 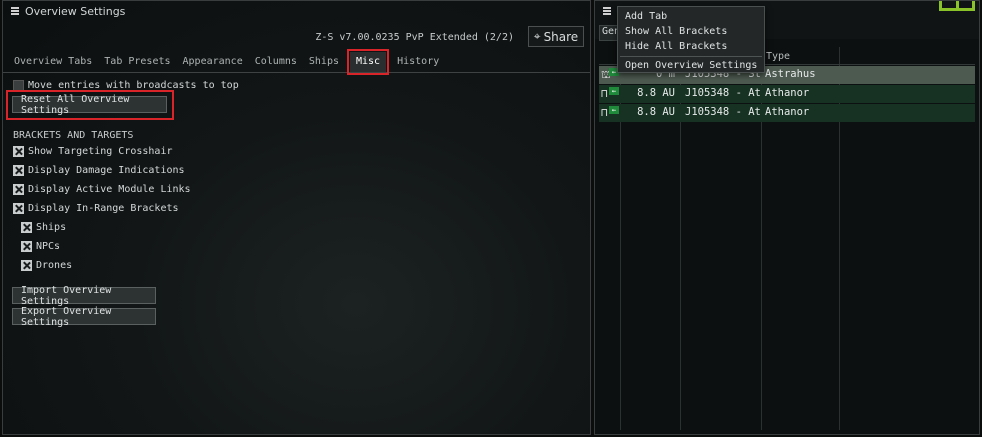 I want to click on tab-columns: Columns, so click(x=276, y=62).